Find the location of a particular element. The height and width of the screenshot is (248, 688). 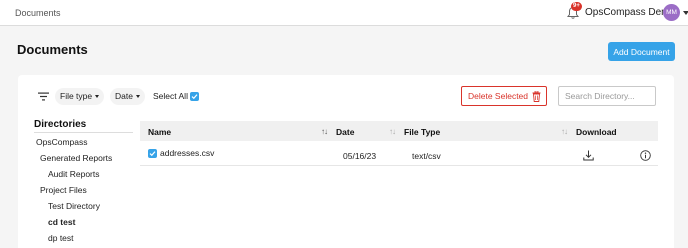

download-icon is located at coordinates (588, 155).